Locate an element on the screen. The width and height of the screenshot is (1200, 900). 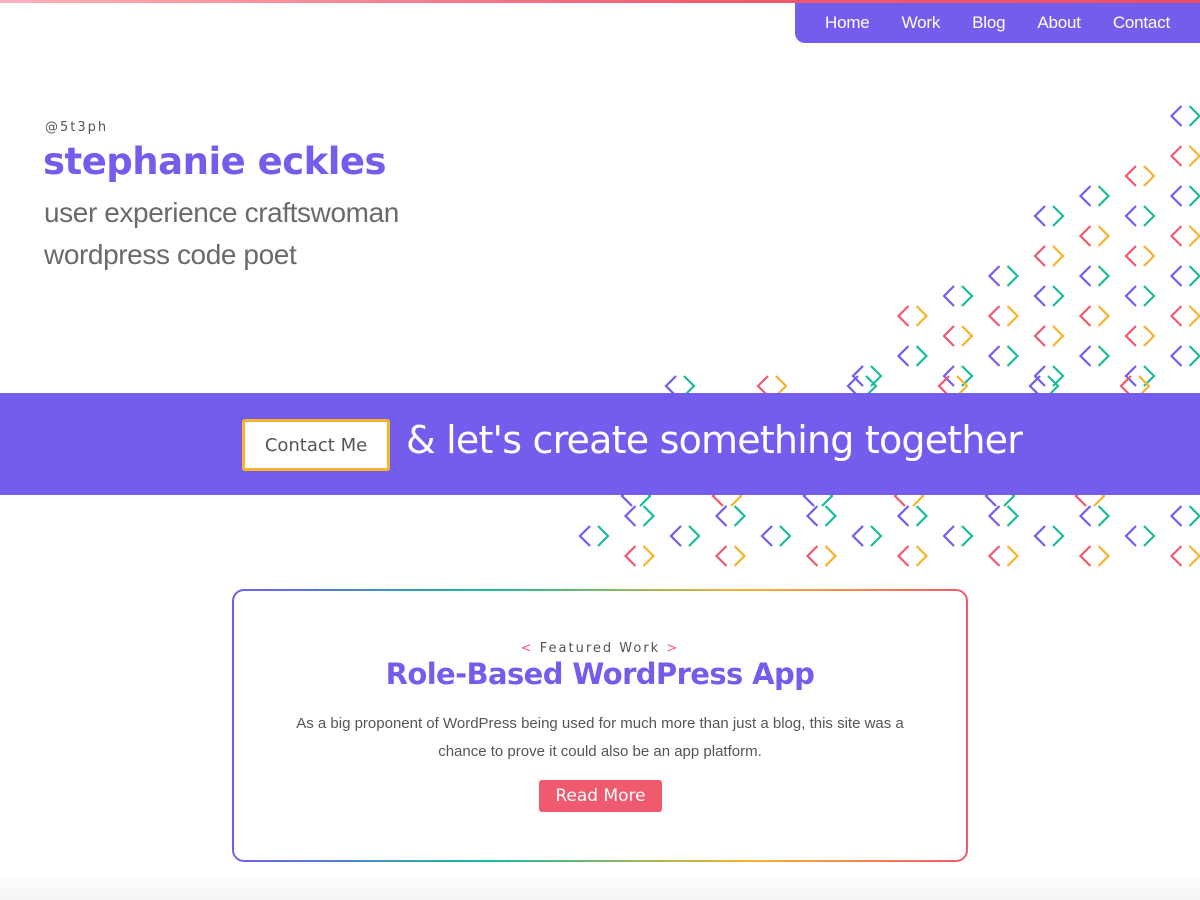
nav-about: About is located at coordinates (1059, 23).